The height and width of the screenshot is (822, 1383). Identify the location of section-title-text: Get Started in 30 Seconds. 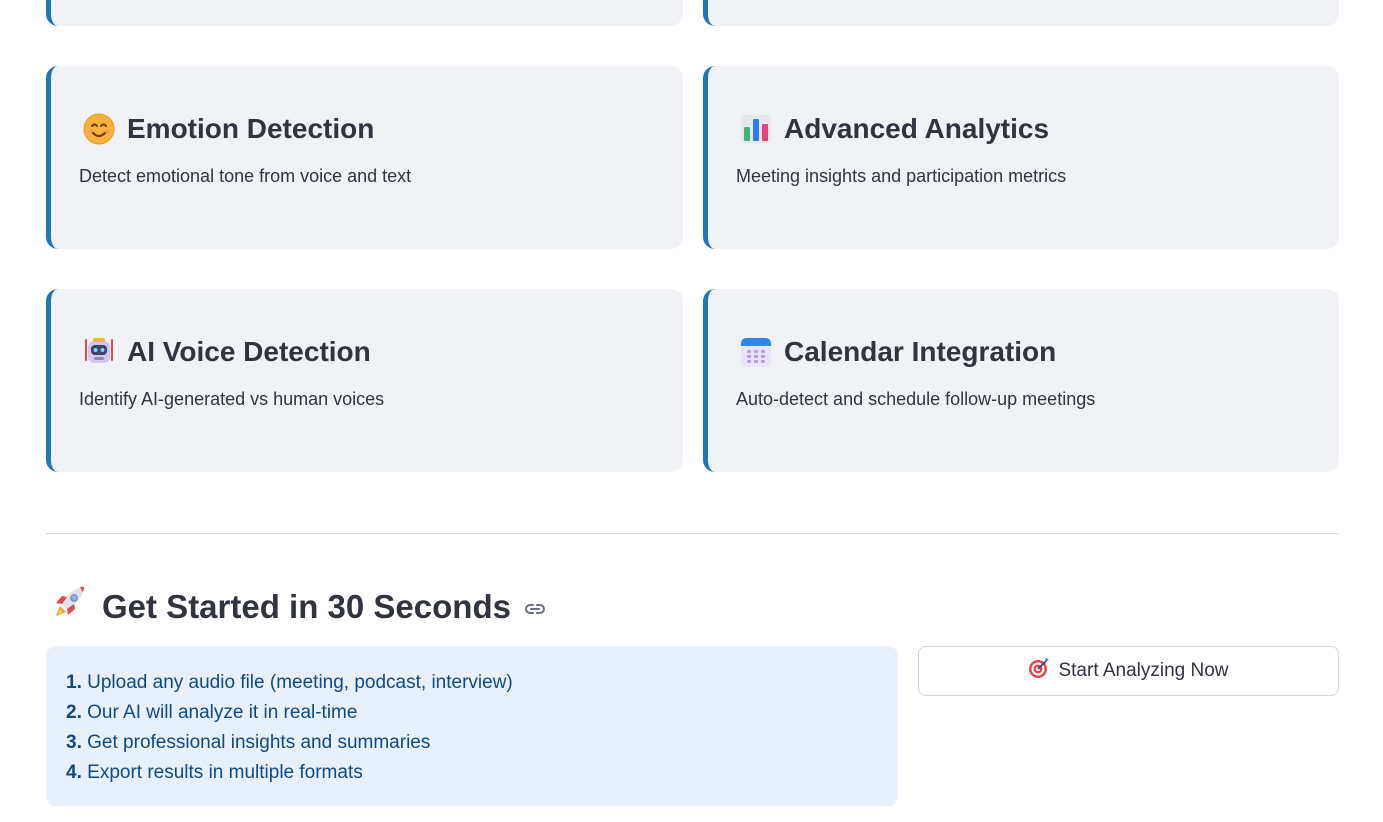
(306, 606).